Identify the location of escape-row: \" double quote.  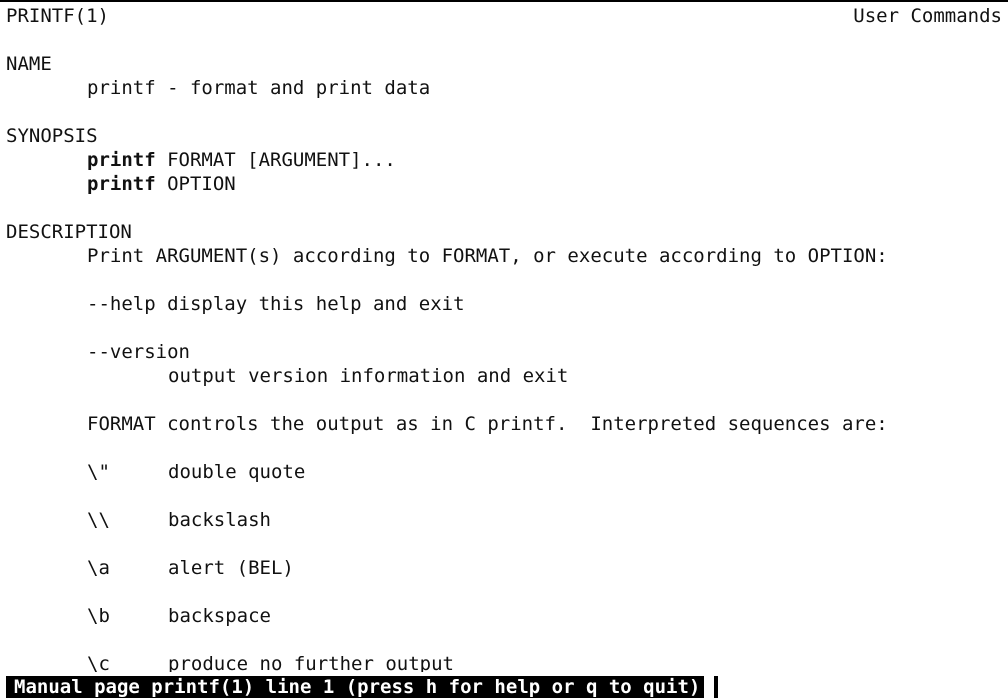
(504, 472).